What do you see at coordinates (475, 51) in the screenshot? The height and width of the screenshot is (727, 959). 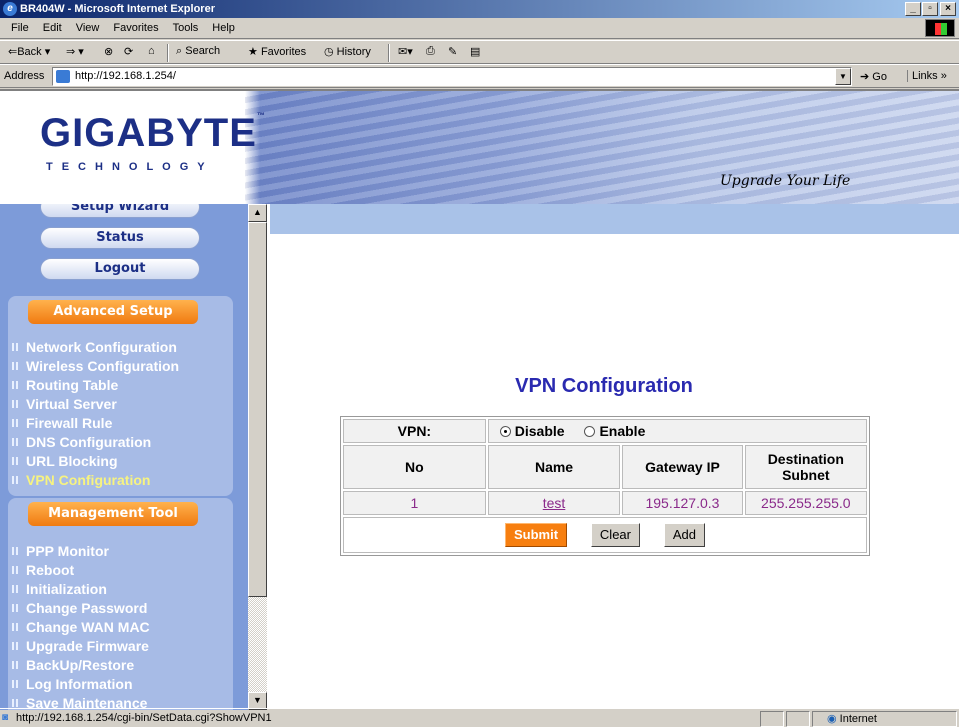 I see `discuss-icon: ▤` at bounding box center [475, 51].